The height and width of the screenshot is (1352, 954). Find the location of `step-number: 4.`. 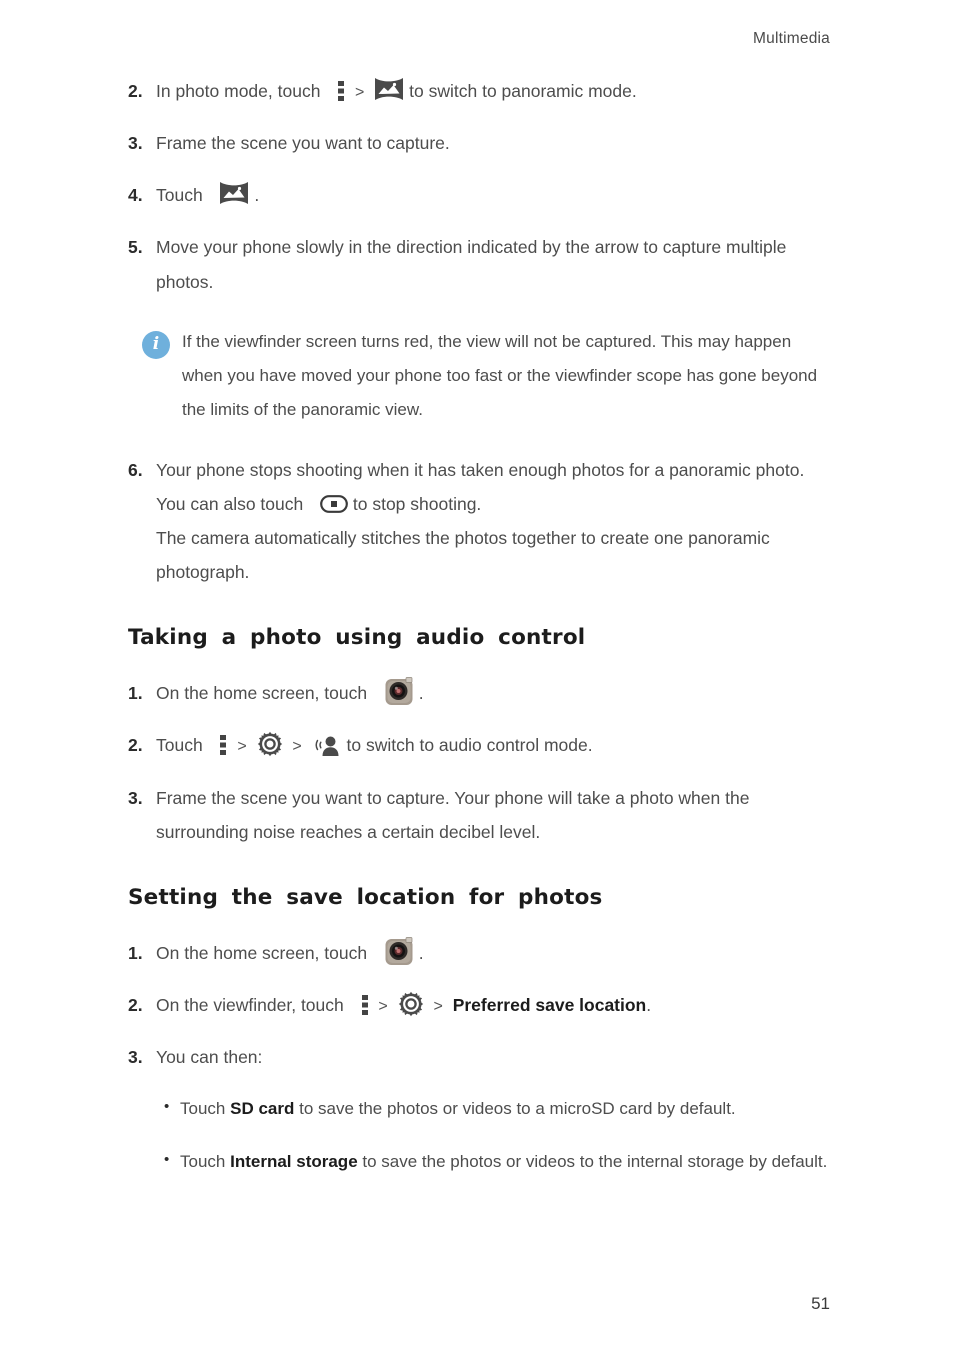

step-number: 4. is located at coordinates (135, 195).